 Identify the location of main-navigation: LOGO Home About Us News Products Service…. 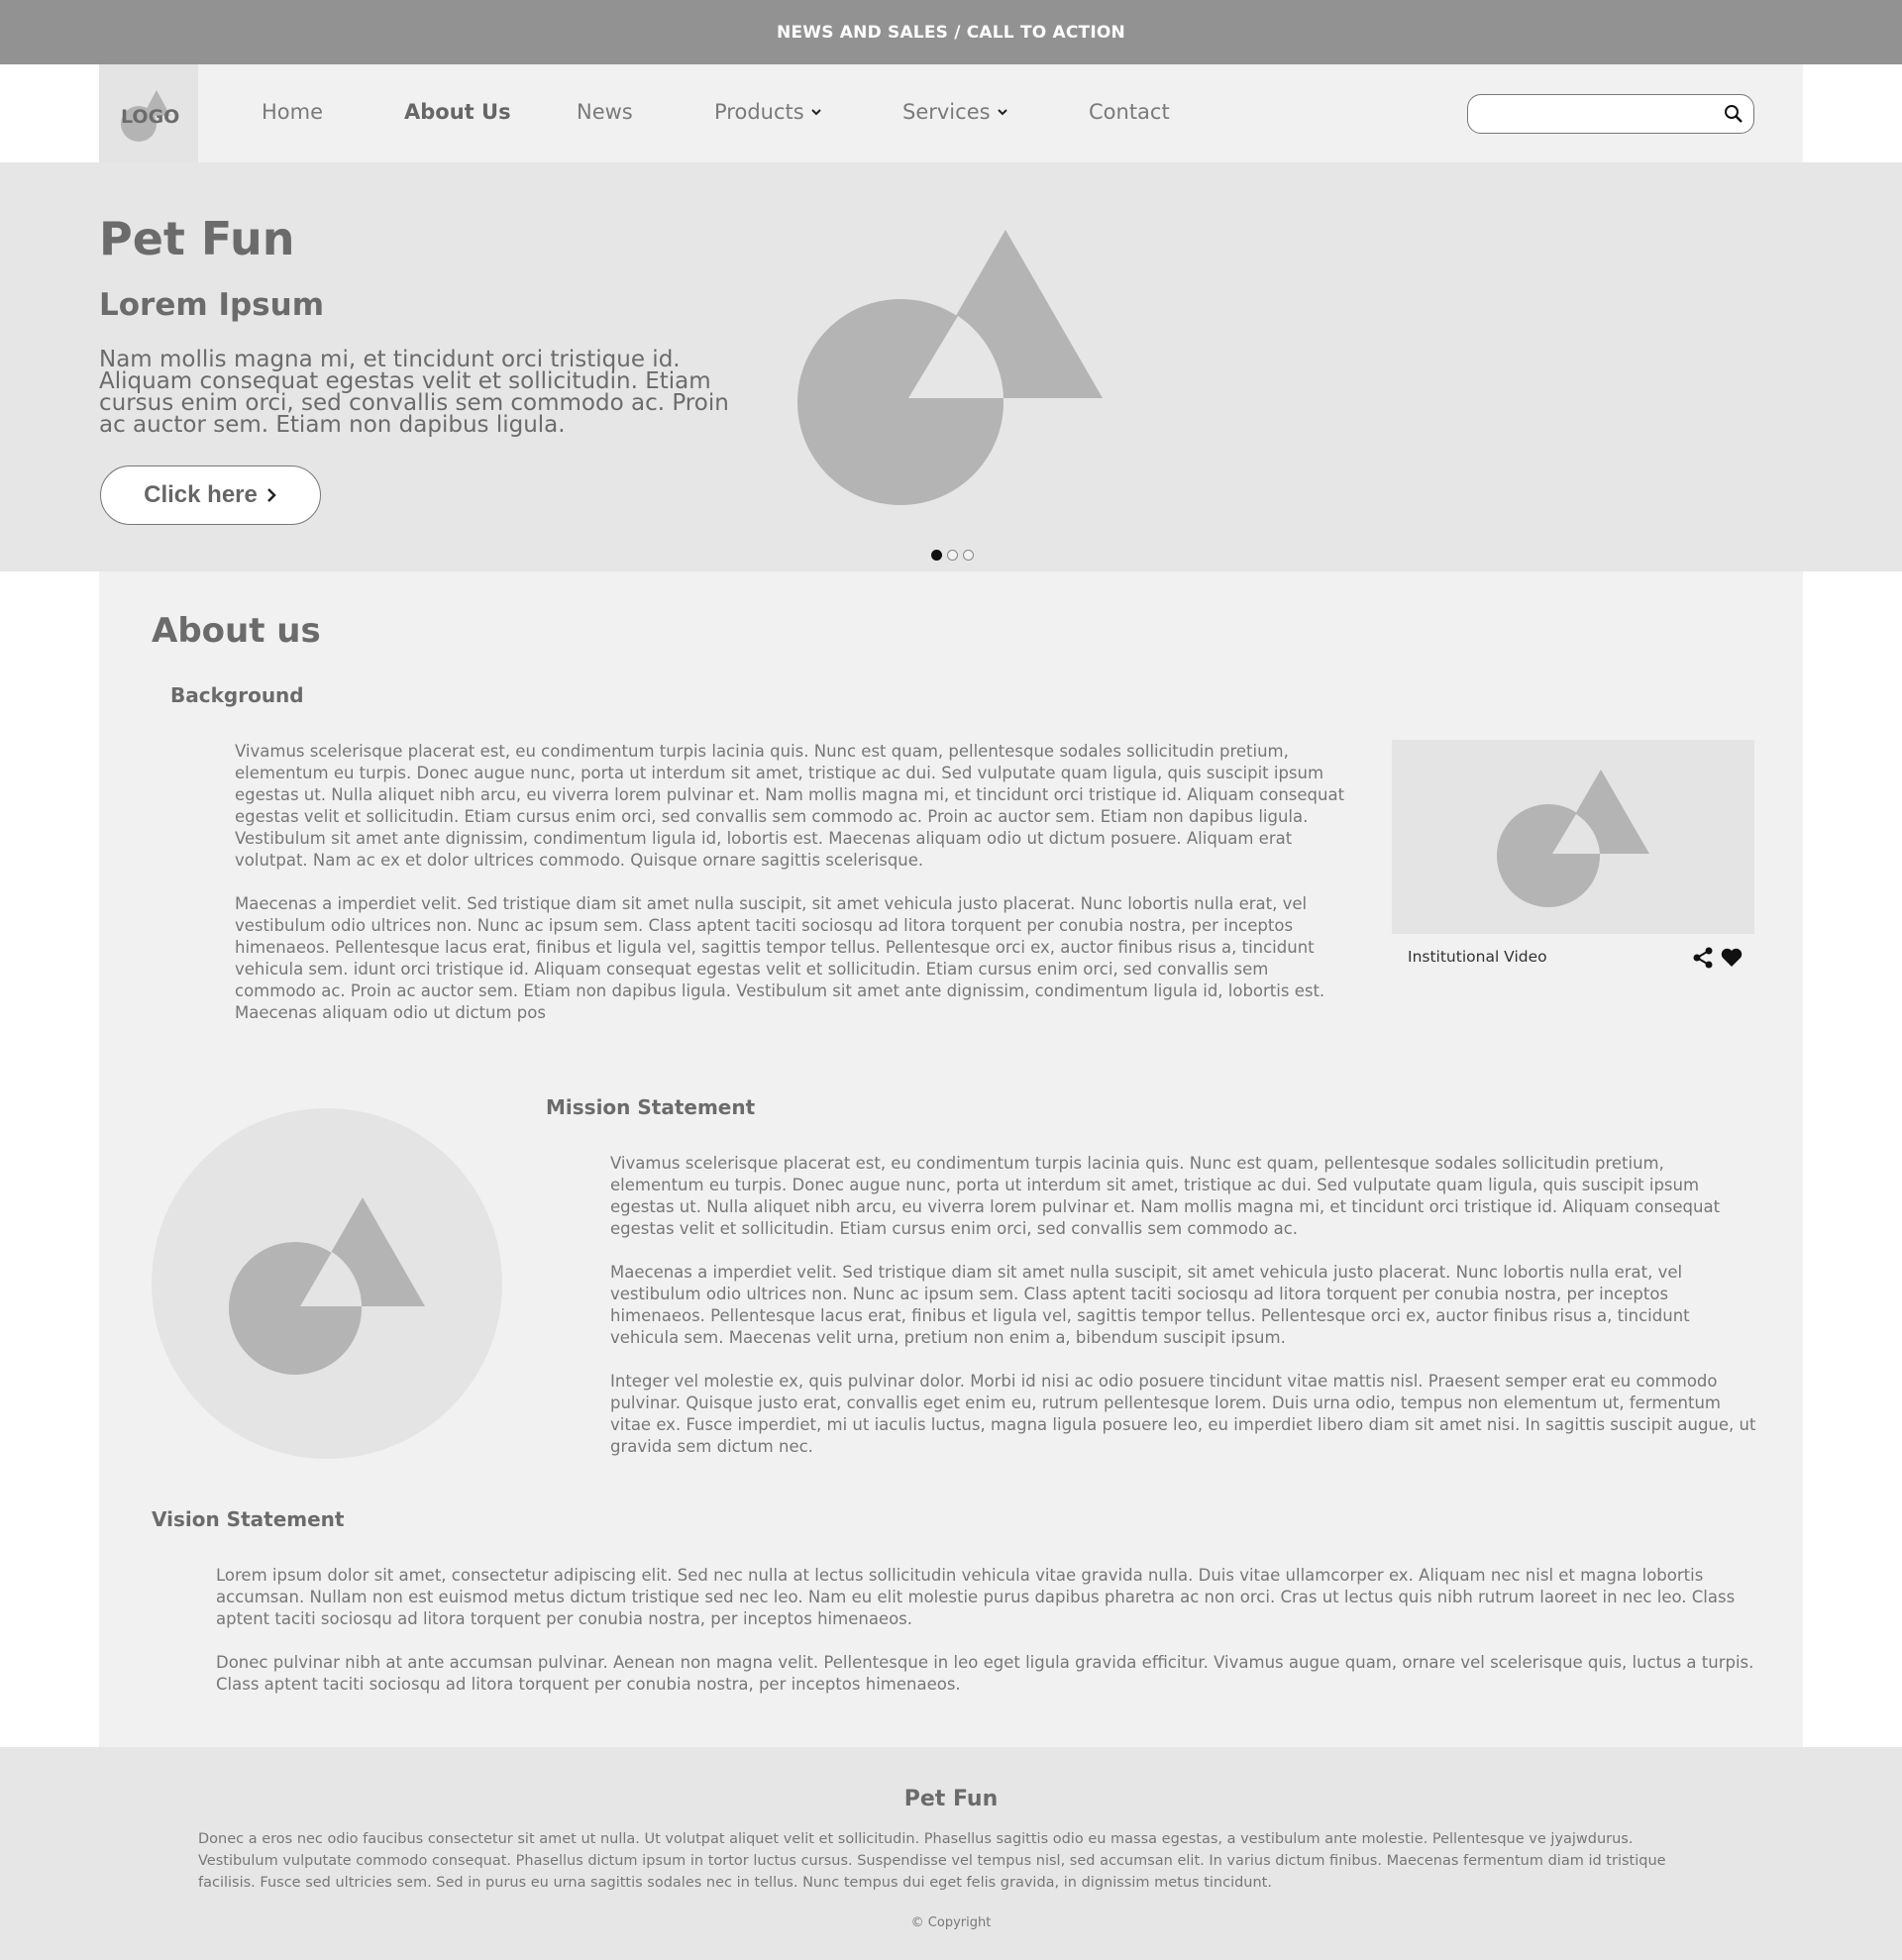
(951, 113).